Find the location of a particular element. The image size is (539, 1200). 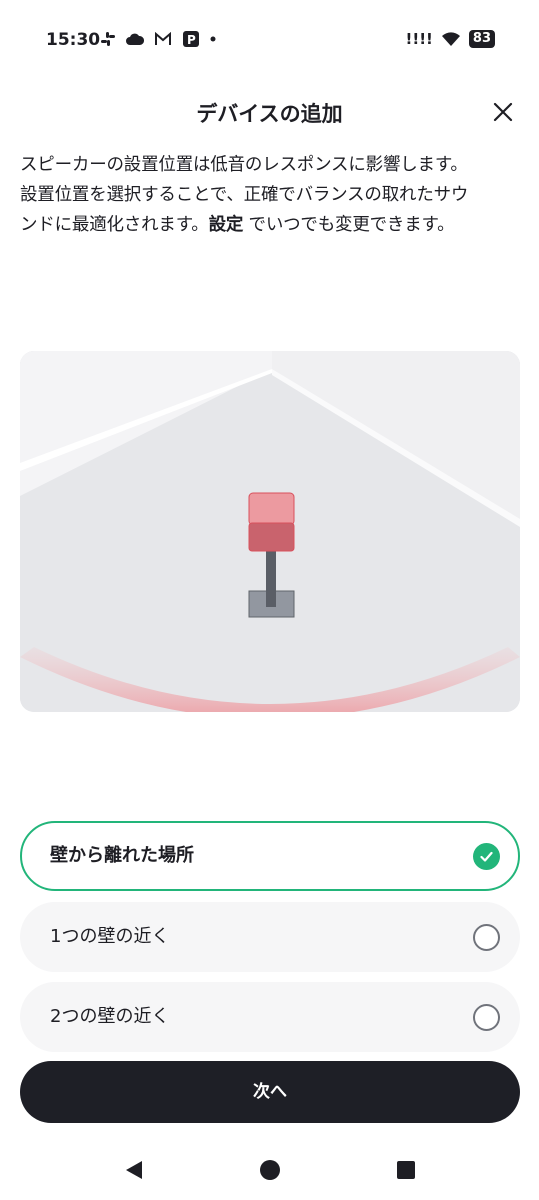

option-away-from-wall: 壁から離れた場所 is located at coordinates (270, 856).